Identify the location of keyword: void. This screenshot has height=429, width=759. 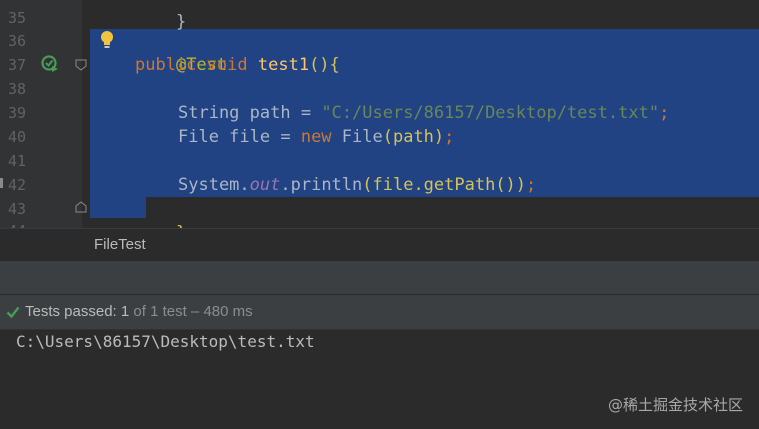
(227, 65).